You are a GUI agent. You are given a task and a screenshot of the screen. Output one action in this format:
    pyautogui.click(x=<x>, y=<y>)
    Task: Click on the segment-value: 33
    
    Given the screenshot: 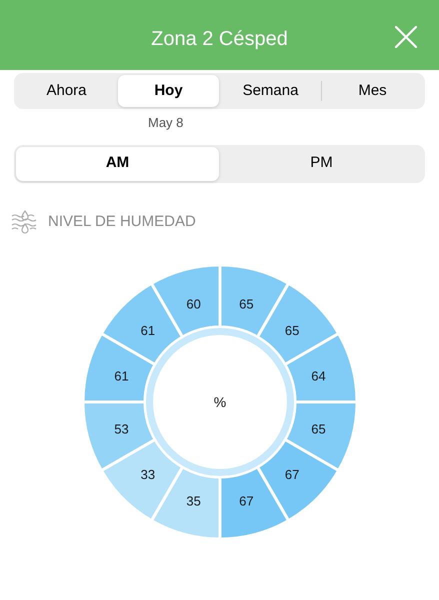 What is the action you would take?
    pyautogui.click(x=148, y=474)
    